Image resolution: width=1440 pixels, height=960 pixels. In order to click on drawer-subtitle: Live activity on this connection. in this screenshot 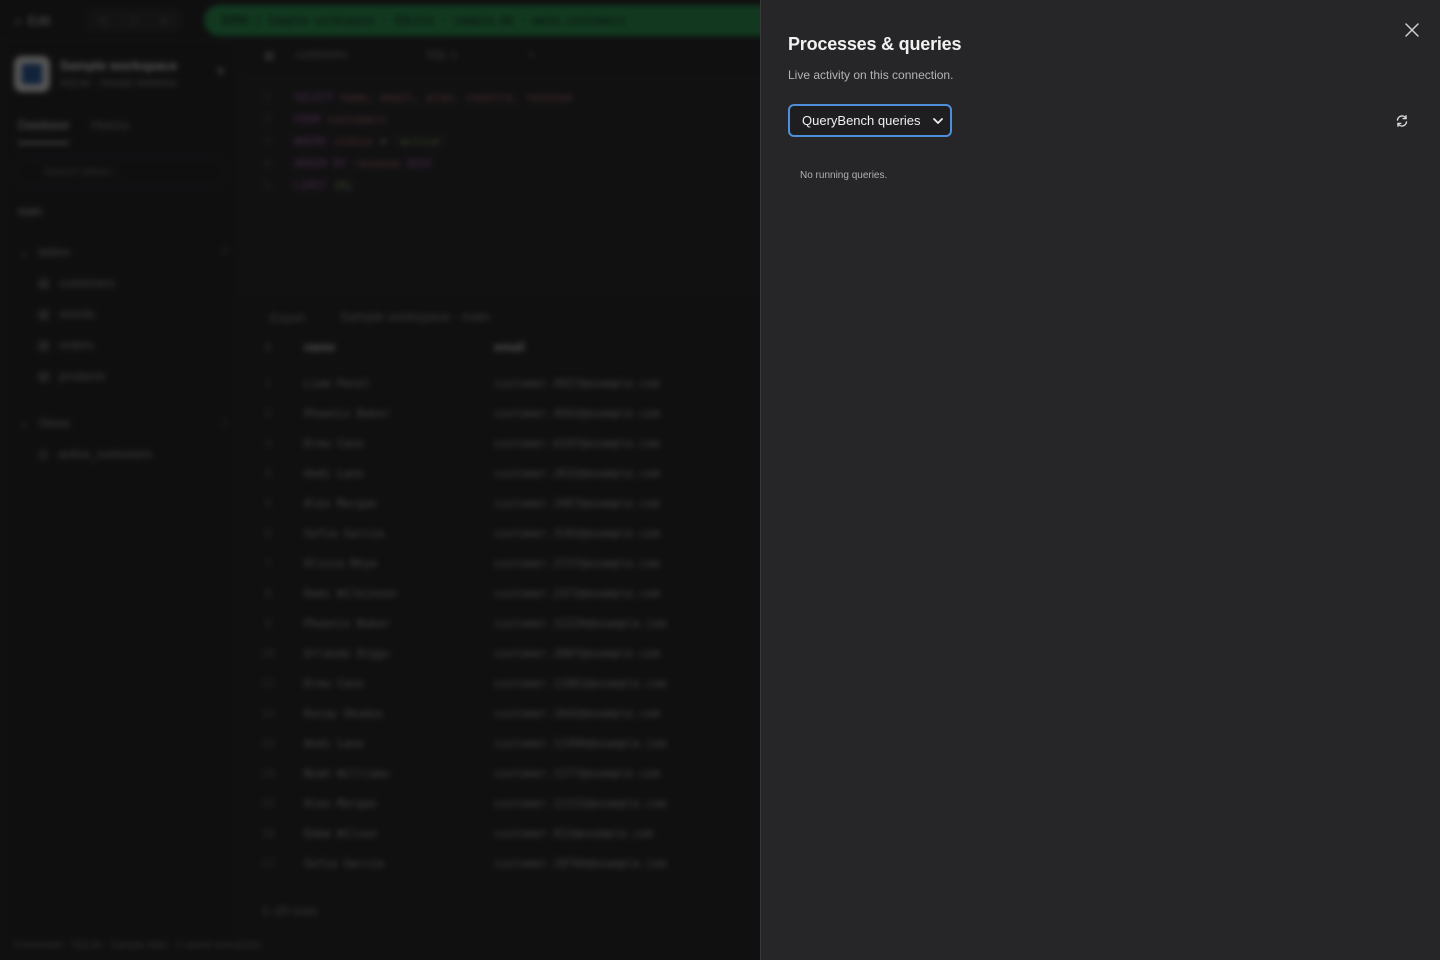, I will do `click(871, 75)`.